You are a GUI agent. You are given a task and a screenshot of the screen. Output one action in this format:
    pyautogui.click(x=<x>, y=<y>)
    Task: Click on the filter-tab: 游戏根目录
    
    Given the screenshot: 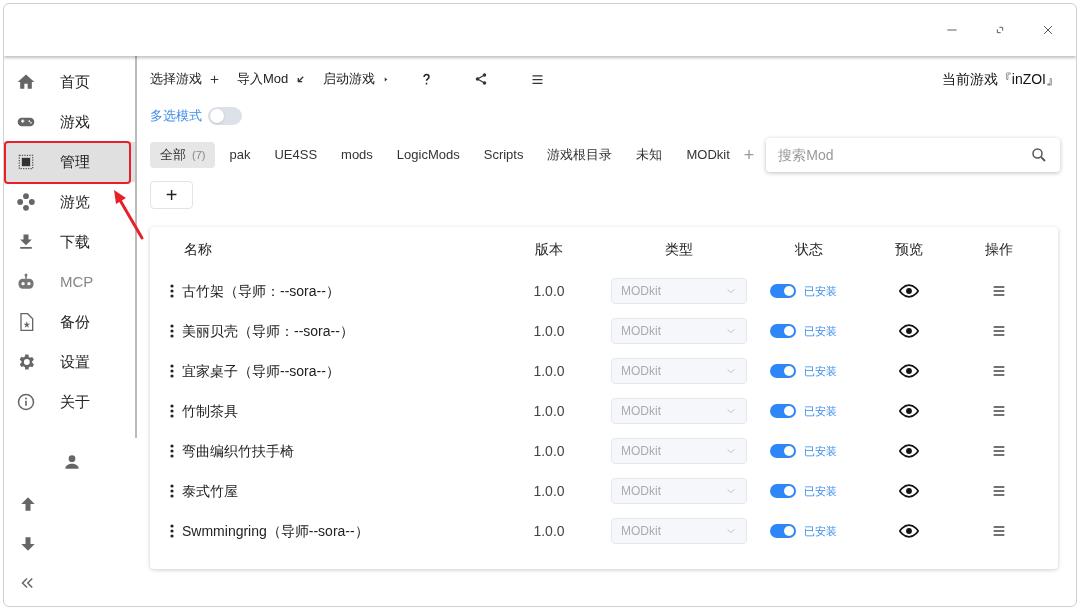 What is the action you would take?
    pyautogui.click(x=580, y=155)
    